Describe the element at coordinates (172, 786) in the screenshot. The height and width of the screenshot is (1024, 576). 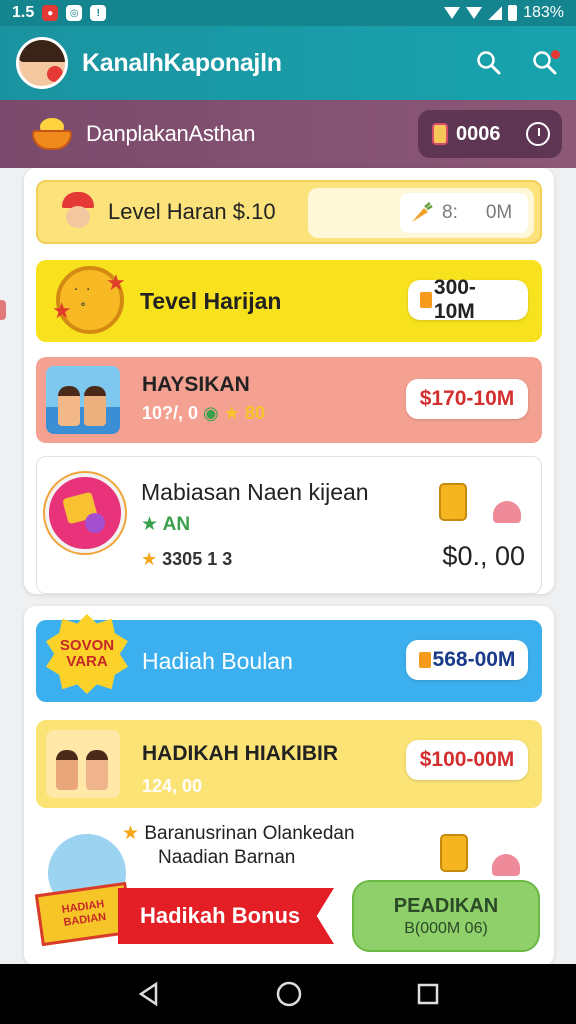
I see `hadikah-sub: 124, 00` at that location.